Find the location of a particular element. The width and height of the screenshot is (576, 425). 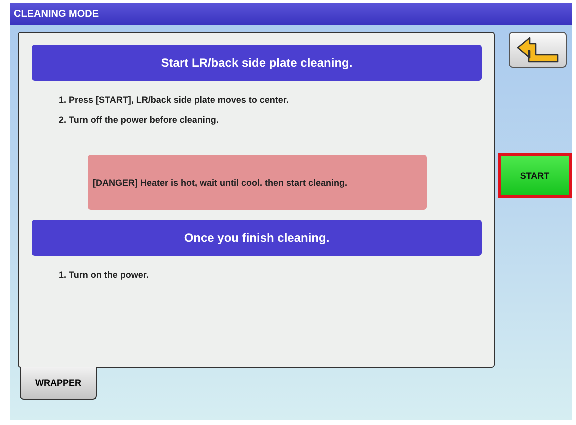

window-title: CLEANING MODE is located at coordinates (291, 14).